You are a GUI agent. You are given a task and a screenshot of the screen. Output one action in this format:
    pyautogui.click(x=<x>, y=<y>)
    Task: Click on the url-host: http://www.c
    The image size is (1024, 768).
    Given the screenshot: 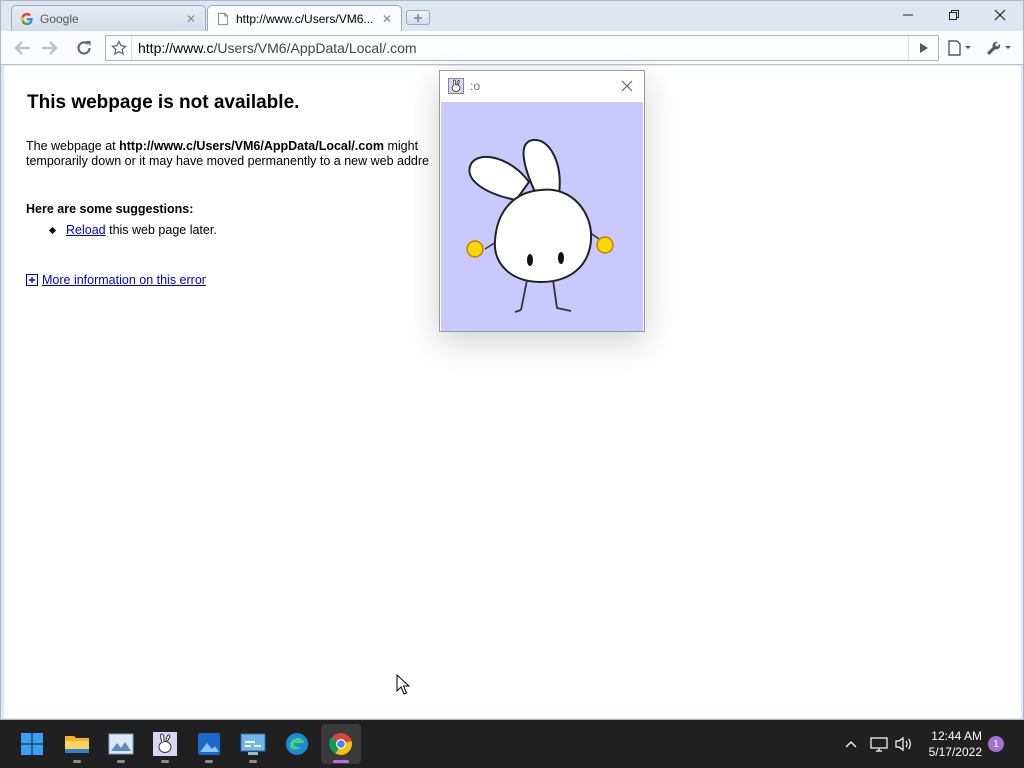 What is the action you would take?
    pyautogui.click(x=176, y=48)
    